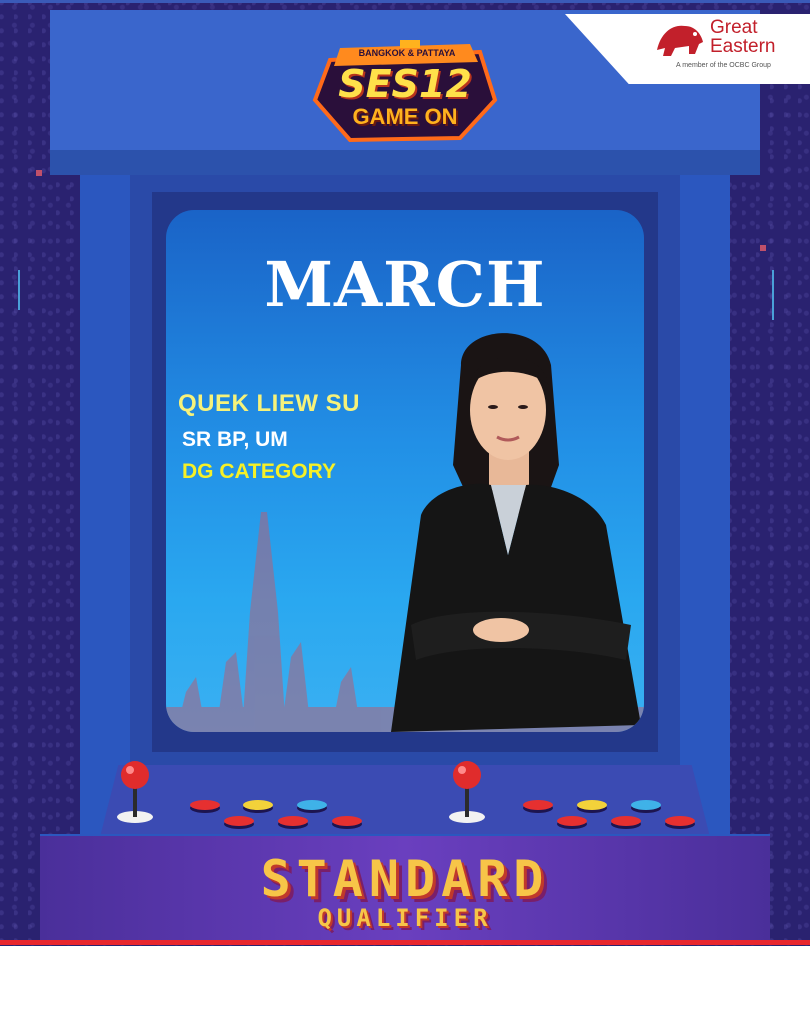 Image resolution: width=810 pixels, height=1016 pixels. I want to click on brand-name-line2: Eastern, so click(743, 46).